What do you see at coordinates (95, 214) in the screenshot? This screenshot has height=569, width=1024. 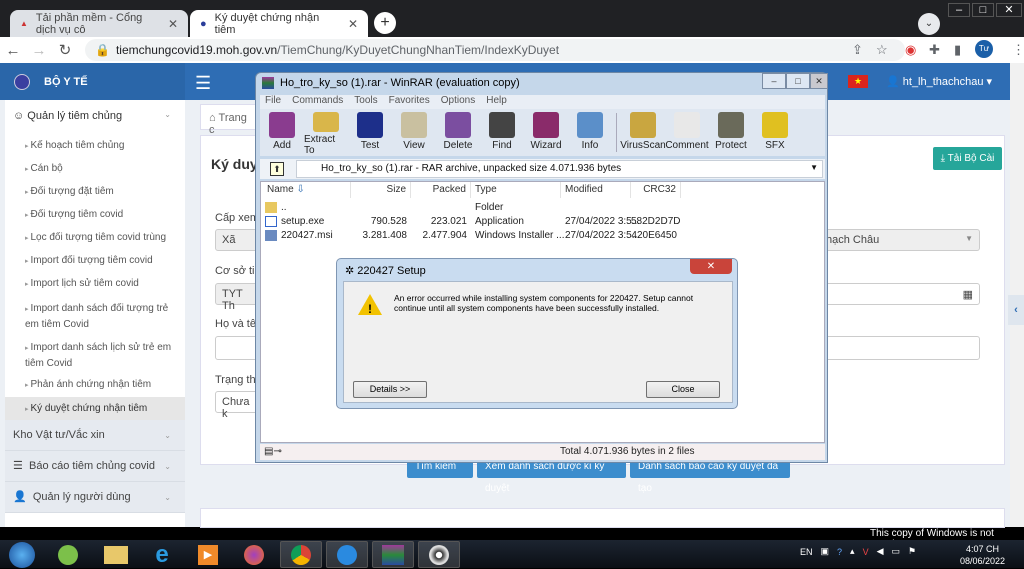 I see `sidebar-item: Đối tượng tiêm covid` at bounding box center [95, 214].